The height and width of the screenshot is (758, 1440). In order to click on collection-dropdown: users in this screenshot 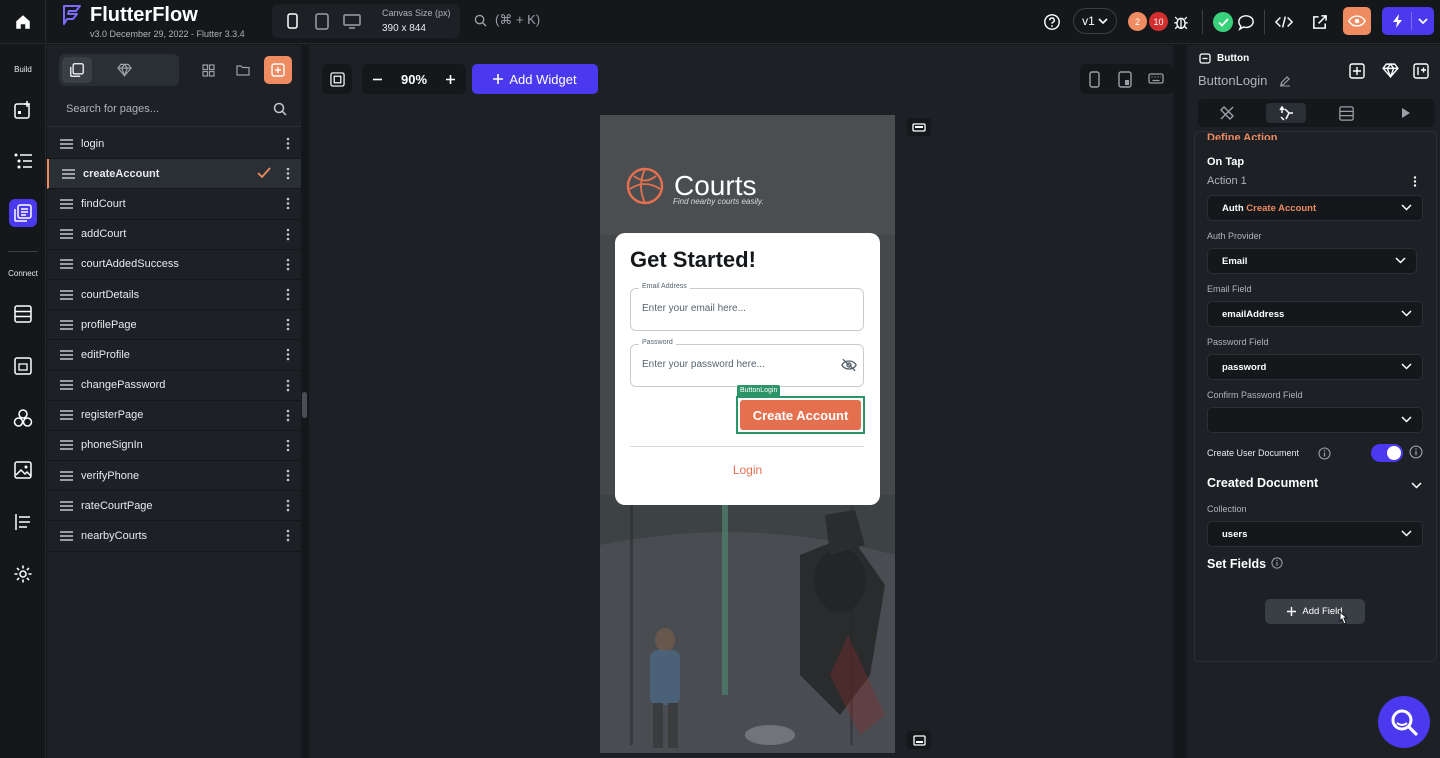, I will do `click(1315, 534)`.